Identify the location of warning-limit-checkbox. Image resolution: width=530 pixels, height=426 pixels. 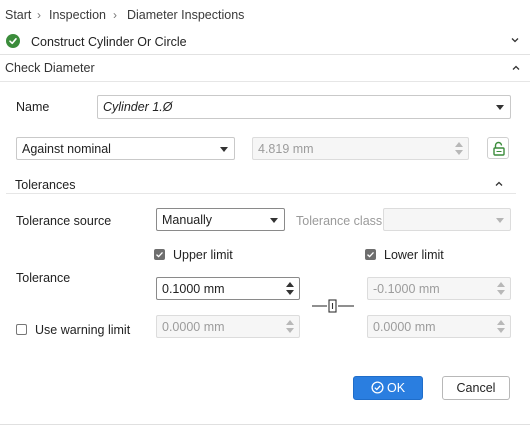
(21, 329).